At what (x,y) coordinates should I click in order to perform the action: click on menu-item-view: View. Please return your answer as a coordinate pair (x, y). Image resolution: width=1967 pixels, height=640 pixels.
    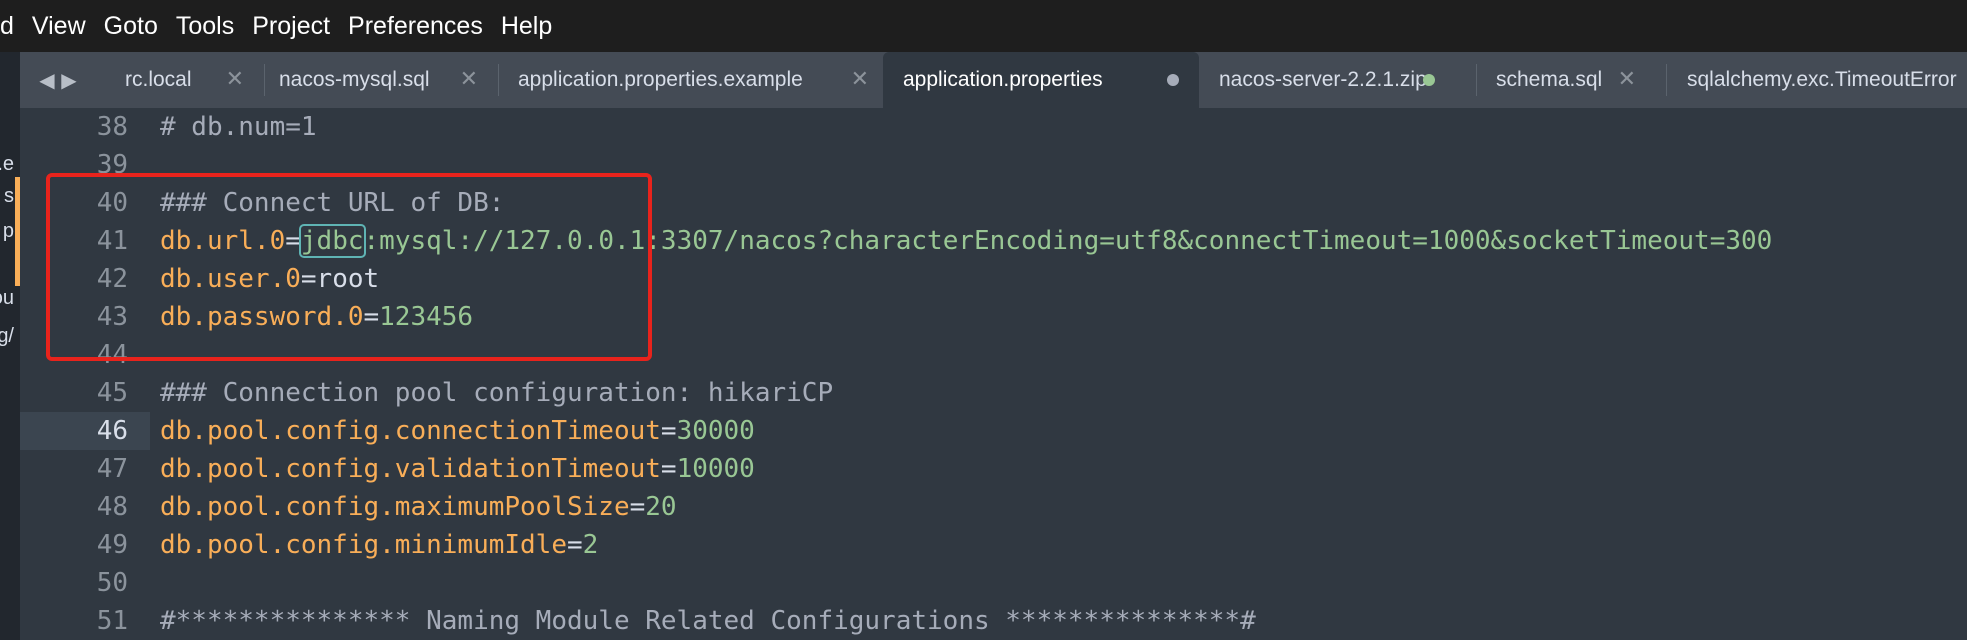
    Looking at the image, I should click on (59, 26).